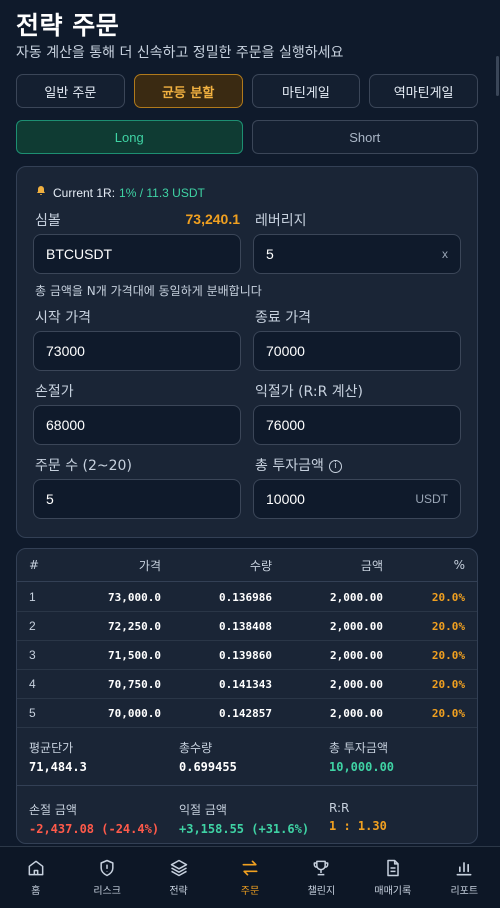  What do you see at coordinates (148, 291) in the screenshot?
I see `split-note: 총 금액을 N개 가격대에 동일하게 분배합니다` at bounding box center [148, 291].